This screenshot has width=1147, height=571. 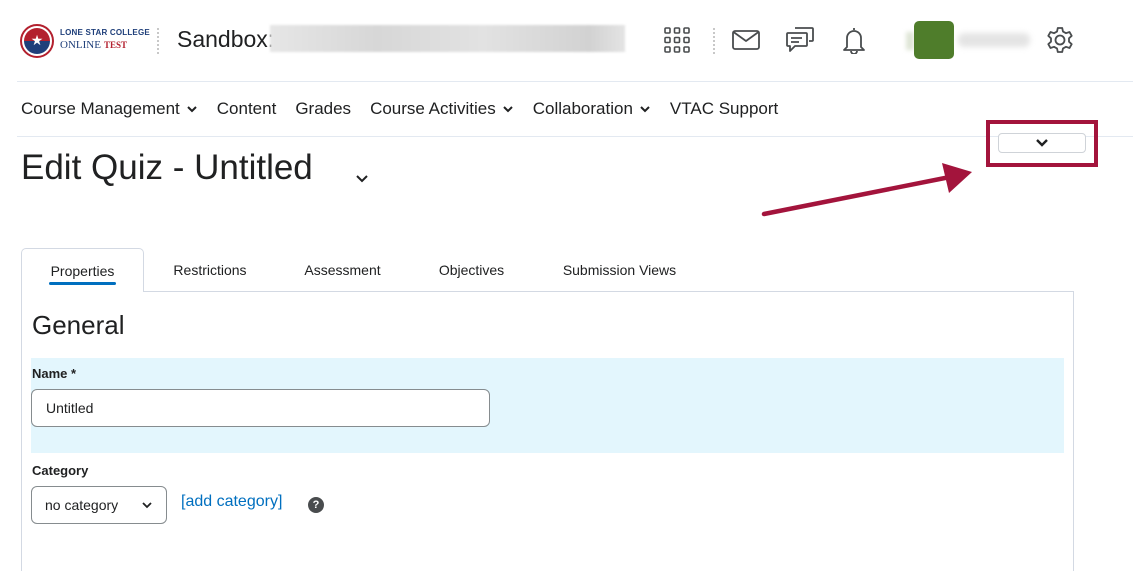 I want to click on tab-label: Restrictions, so click(x=210, y=270).